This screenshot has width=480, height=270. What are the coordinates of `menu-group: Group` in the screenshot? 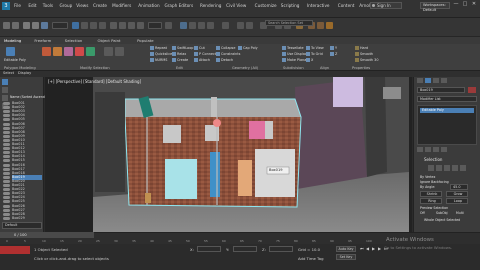 It's located at (66, 5).